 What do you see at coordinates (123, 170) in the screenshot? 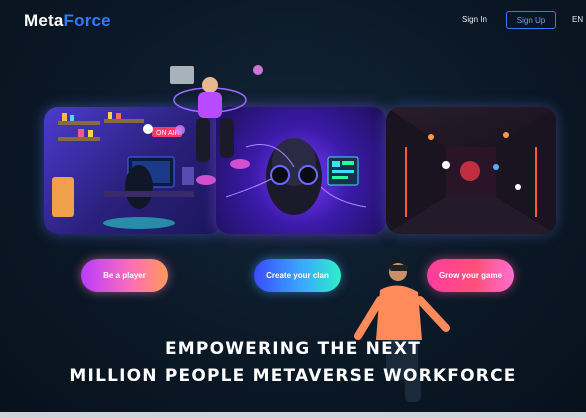
I see `gaming-room-art: ON AIR` at bounding box center [123, 170].